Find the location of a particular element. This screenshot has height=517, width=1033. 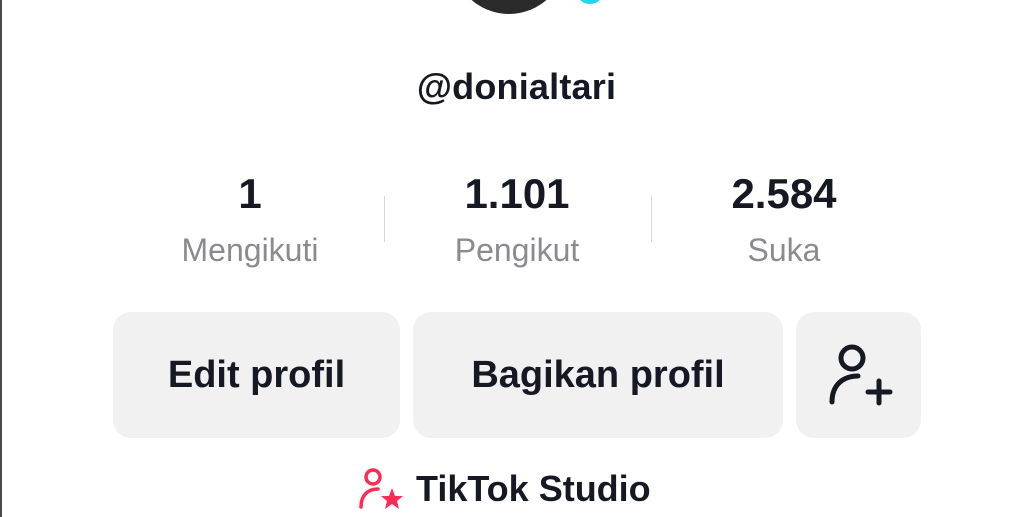

edit-profile-button: Edit profil is located at coordinates (256, 375).